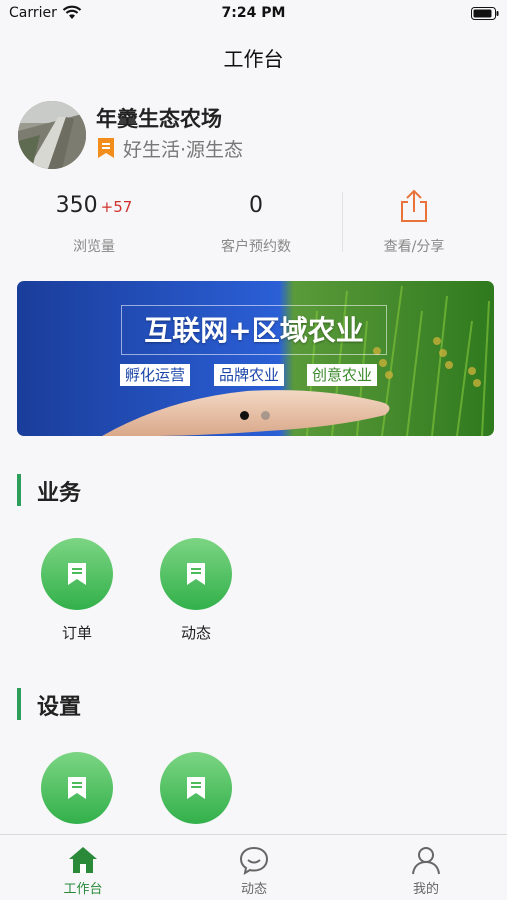  I want to click on banner-headline: 互联网+区域农业, so click(254, 330).